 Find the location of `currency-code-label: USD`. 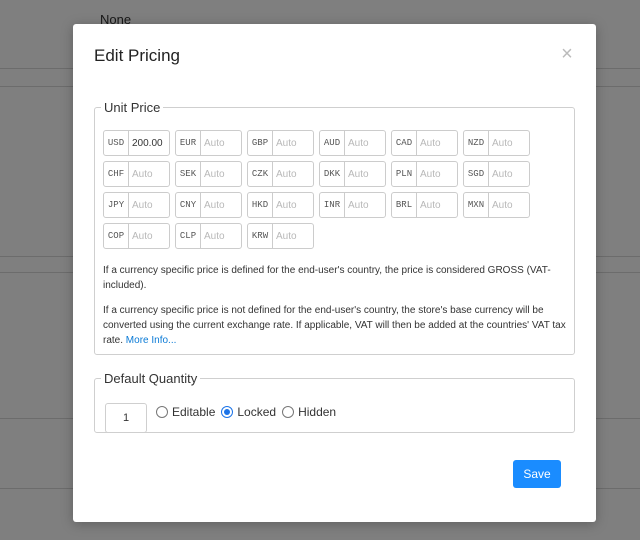

currency-code-label: USD is located at coordinates (116, 143).